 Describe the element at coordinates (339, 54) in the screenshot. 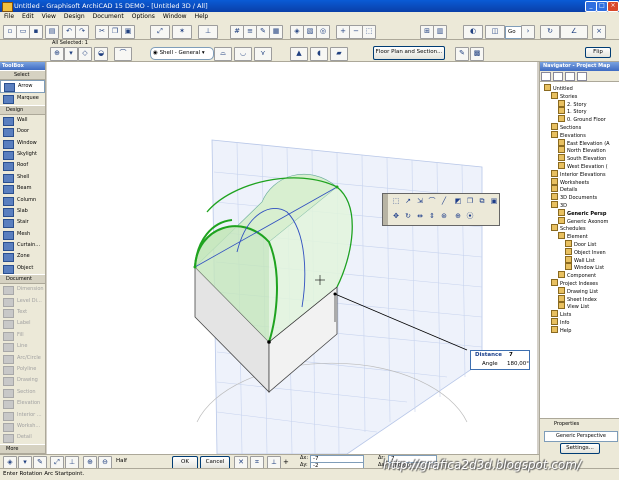

I see `thickness-icon: ▰` at that location.